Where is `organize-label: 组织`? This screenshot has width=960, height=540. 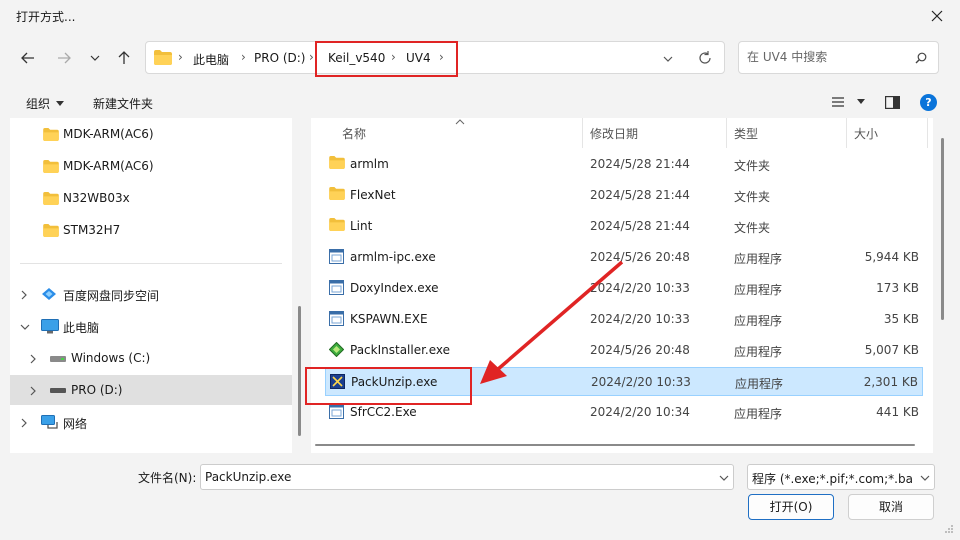 organize-label: 组织 is located at coordinates (38, 104).